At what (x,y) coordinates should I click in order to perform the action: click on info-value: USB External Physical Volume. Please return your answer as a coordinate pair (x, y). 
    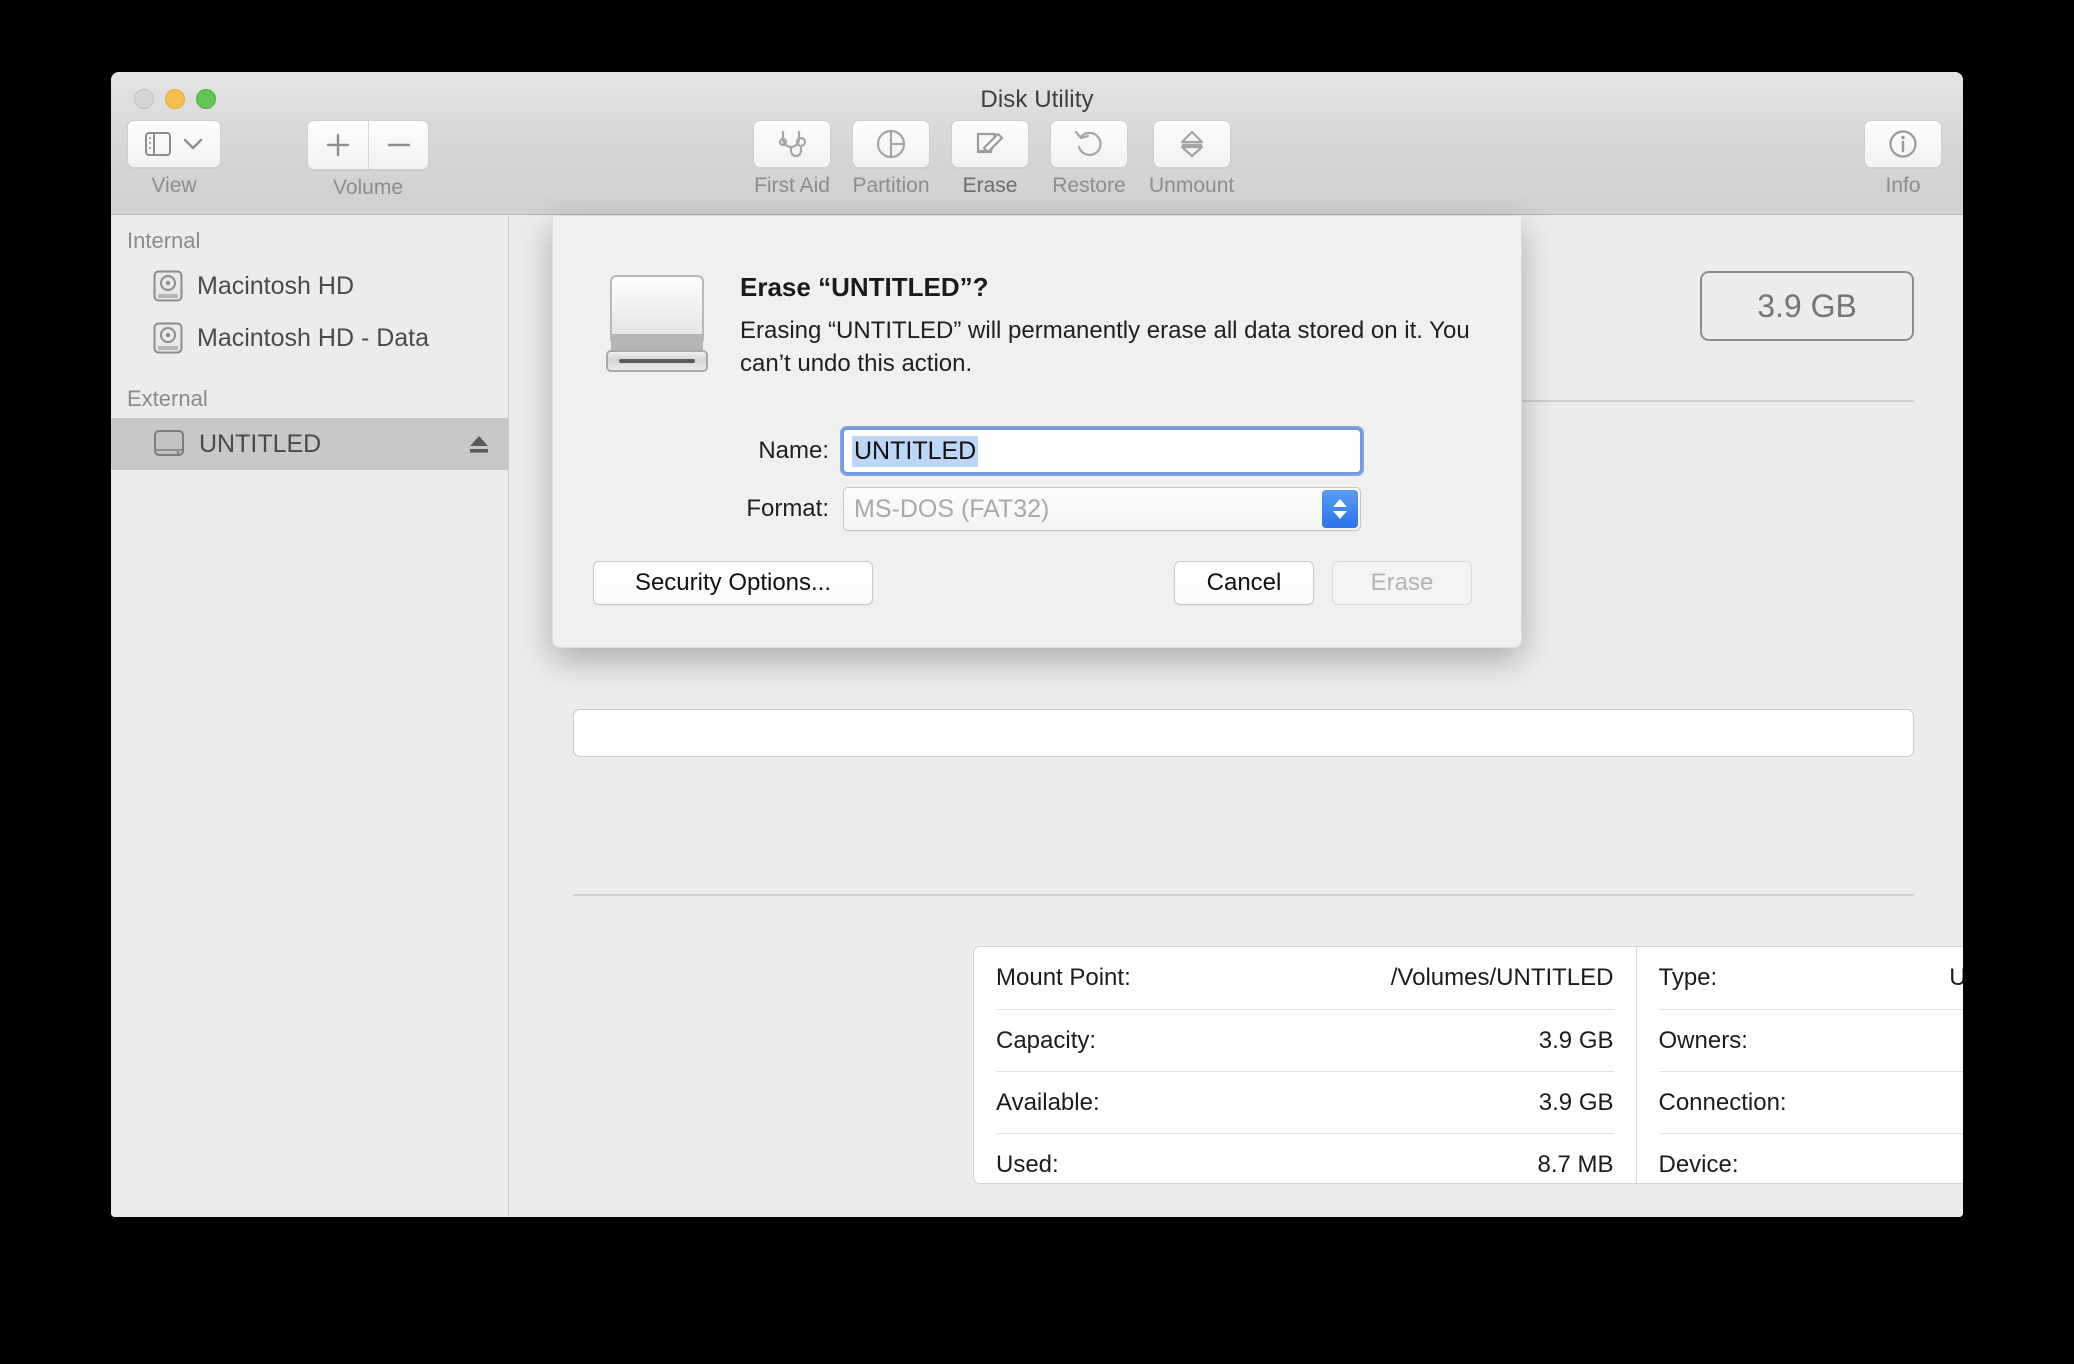
    Looking at the image, I should click on (1956, 977).